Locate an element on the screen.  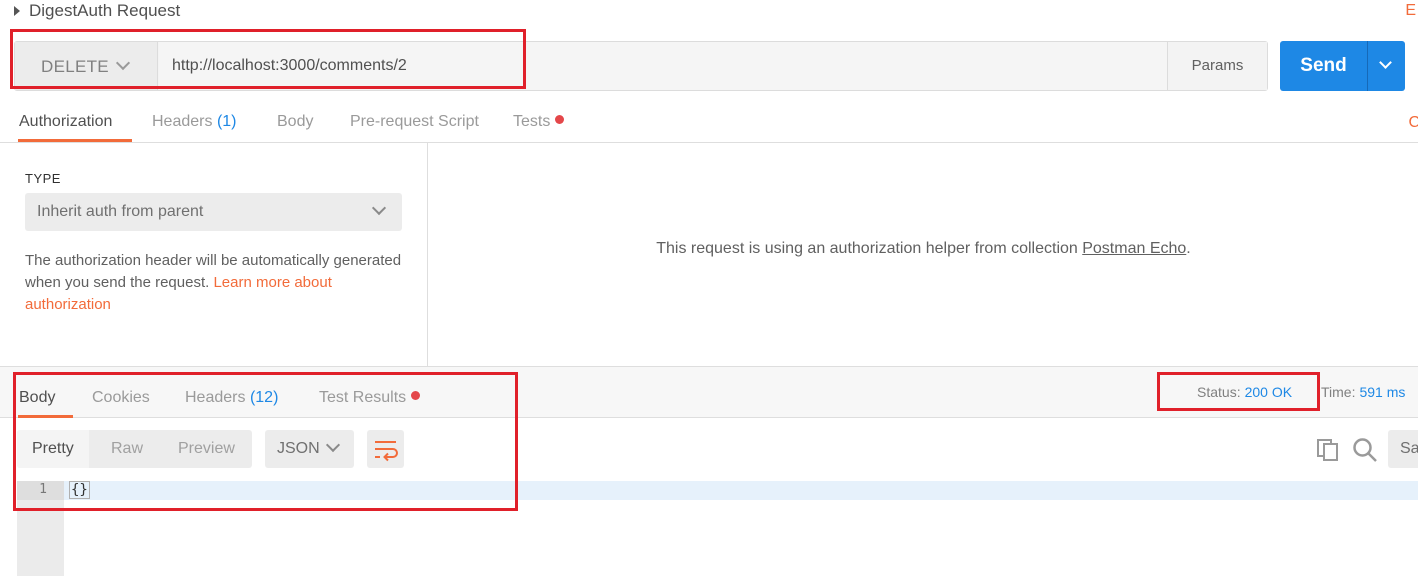
request-name: DigestAuth Request is located at coordinates (104, 11).